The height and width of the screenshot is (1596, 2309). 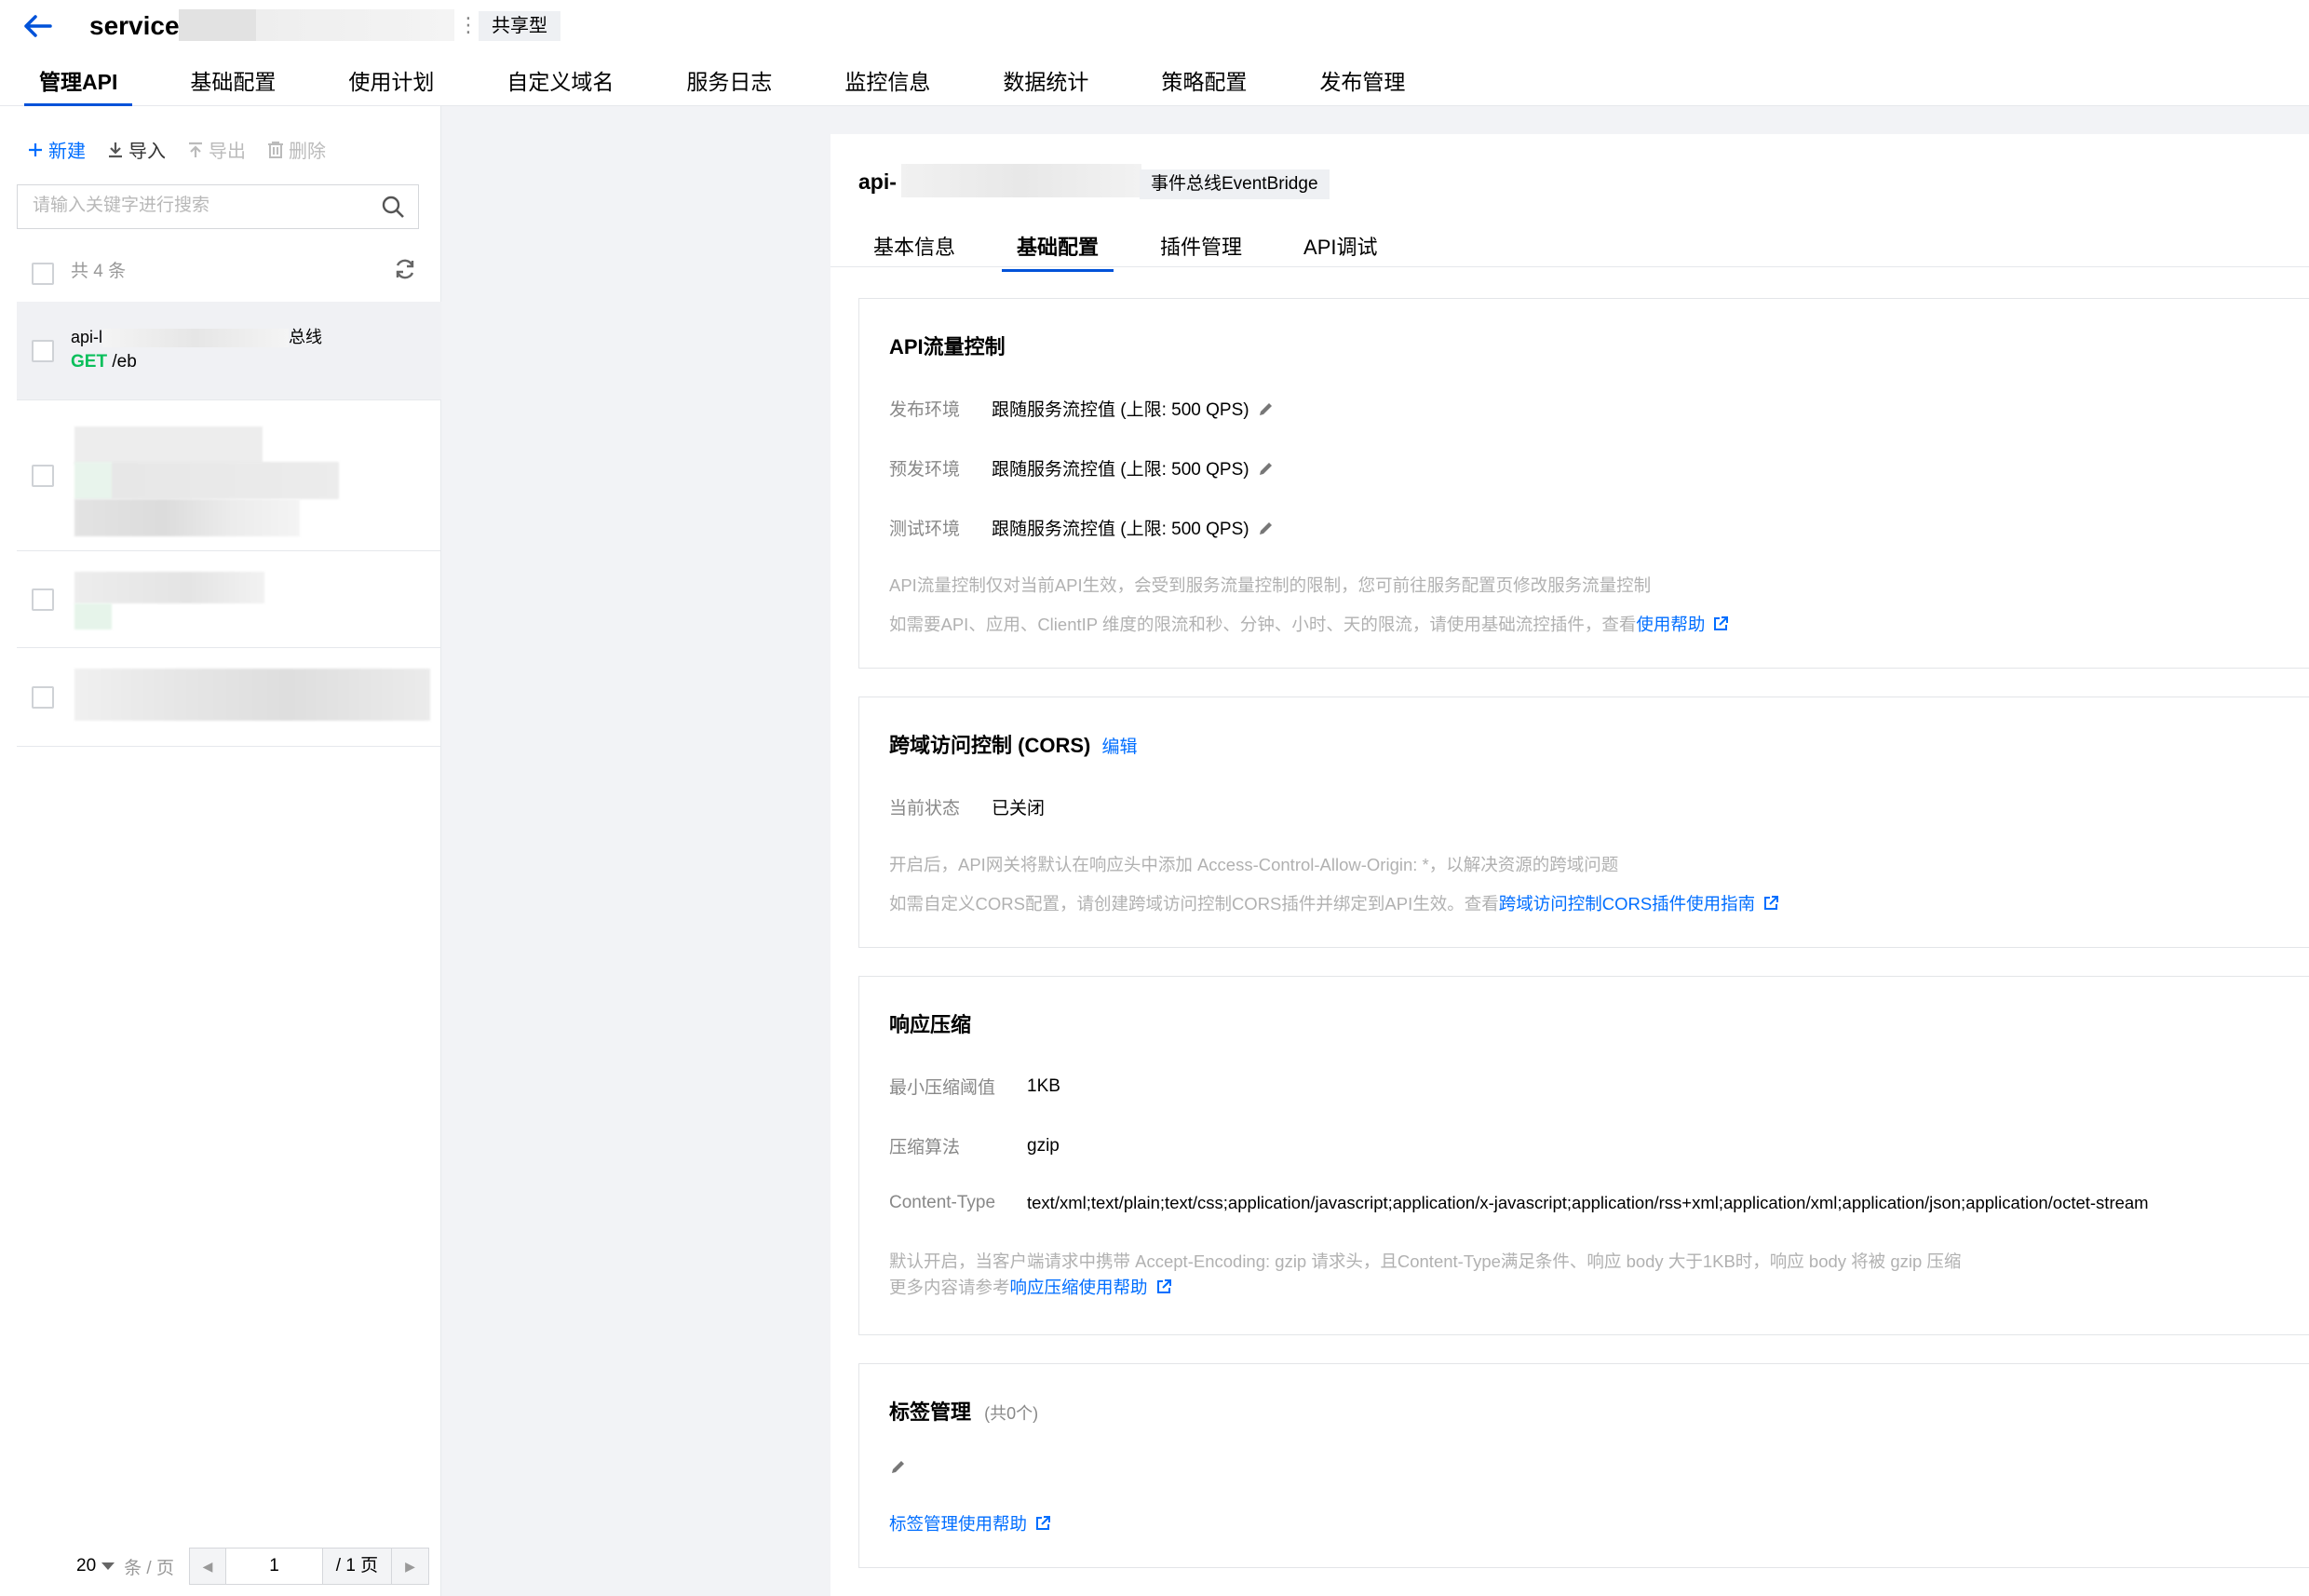 I want to click on select-all-checkbox, so click(x=43, y=274).